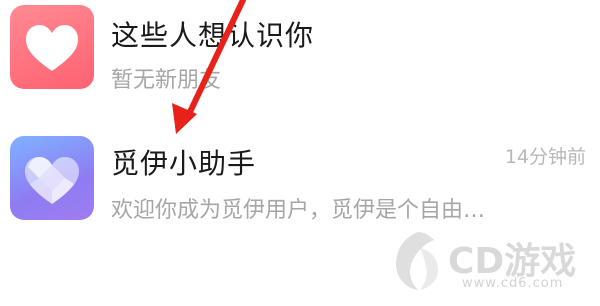 The image size is (600, 306). Describe the element at coordinates (417, 261) in the screenshot. I see `watermark-logo-icon` at that location.